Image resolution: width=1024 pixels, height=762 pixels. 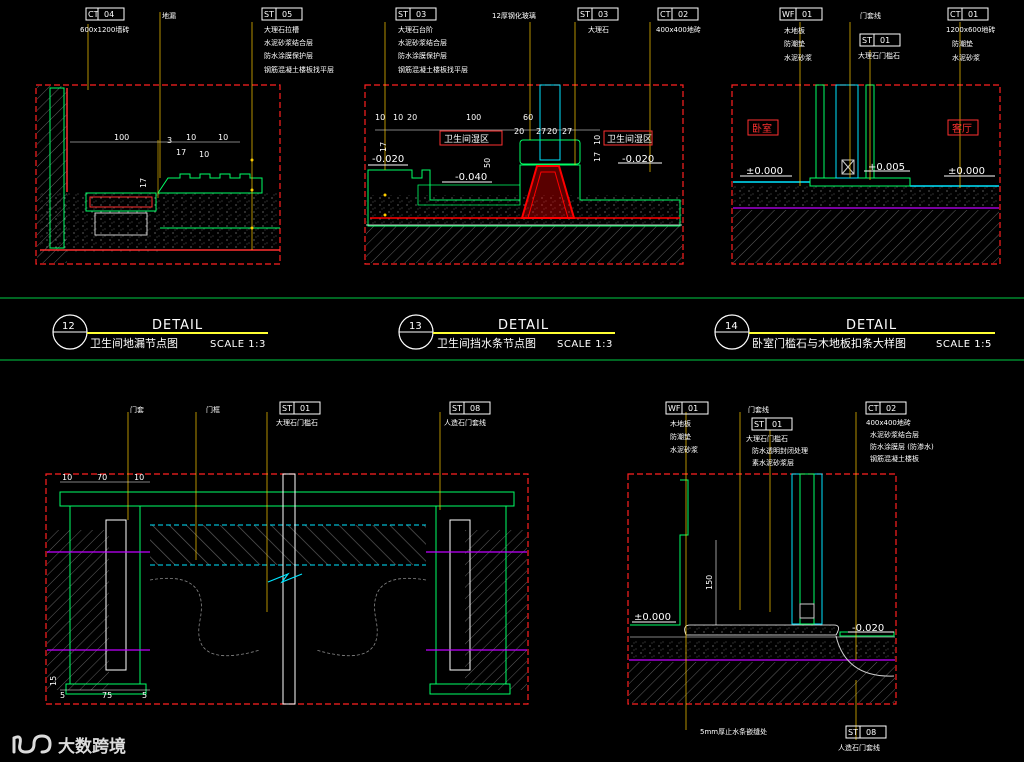 I want to click on elevation-label: ±0.000, so click(x=966, y=171).